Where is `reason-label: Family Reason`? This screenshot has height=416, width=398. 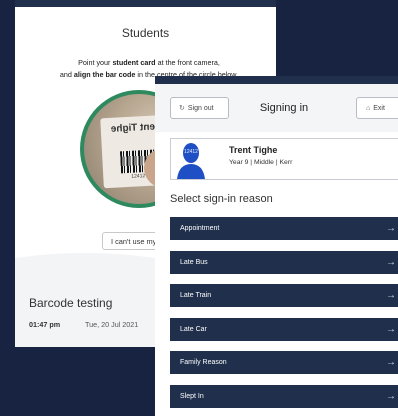
reason-label: Family Reason is located at coordinates (203, 362).